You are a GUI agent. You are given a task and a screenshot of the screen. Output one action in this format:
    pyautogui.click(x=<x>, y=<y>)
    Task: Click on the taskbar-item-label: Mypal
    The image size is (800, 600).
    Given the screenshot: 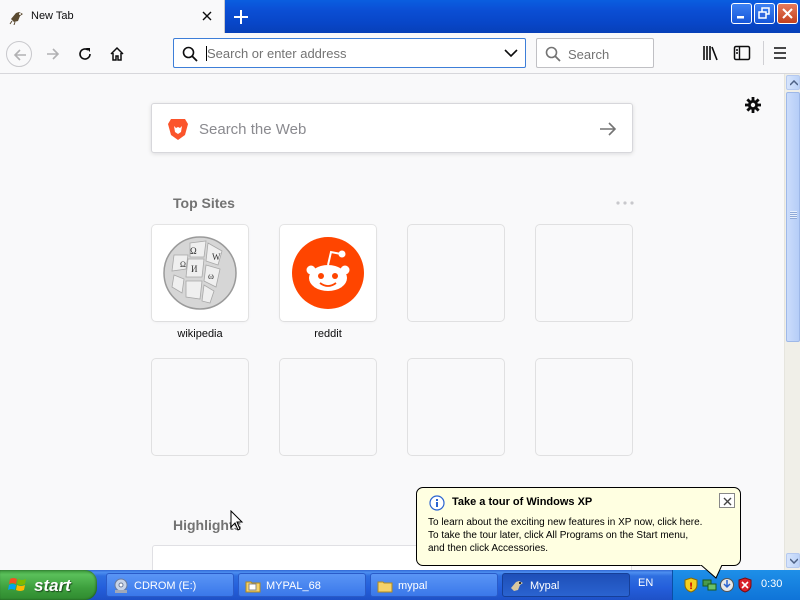 What is the action you would take?
    pyautogui.click(x=545, y=586)
    